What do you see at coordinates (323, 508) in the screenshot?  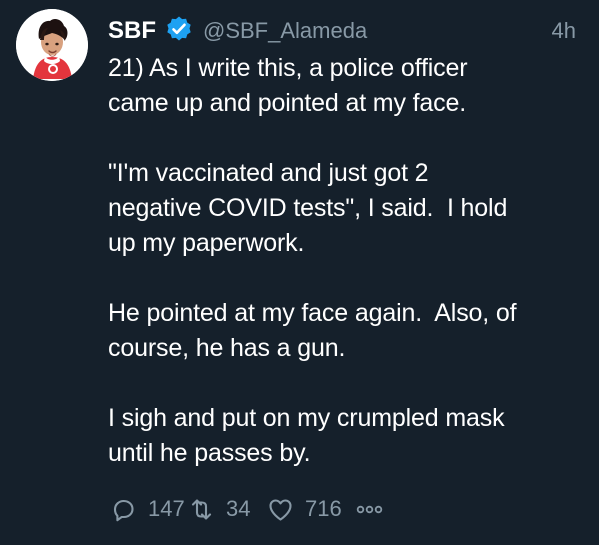 I see `like-count: 716` at bounding box center [323, 508].